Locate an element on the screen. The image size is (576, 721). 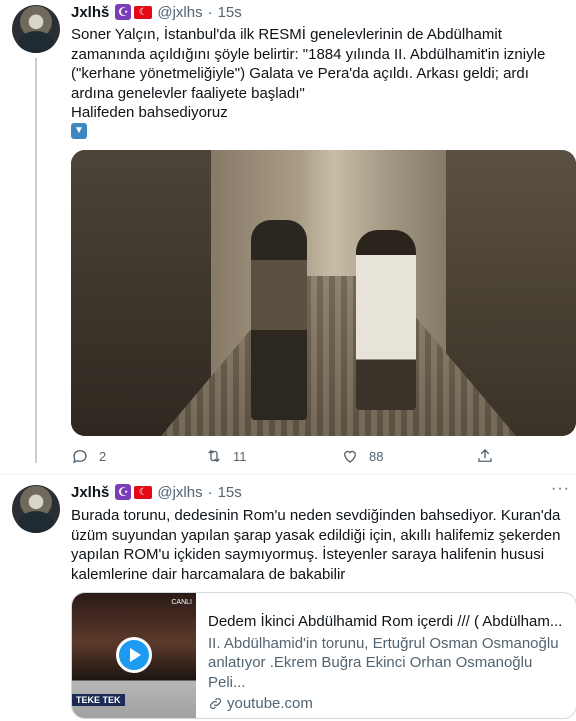
retweet-button: 11 is located at coordinates (226, 456).